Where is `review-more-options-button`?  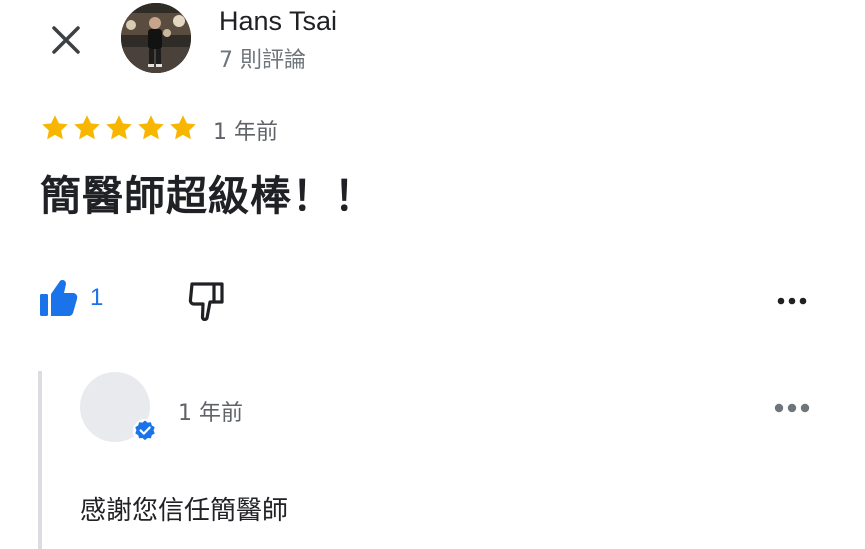 review-more-options-button is located at coordinates (792, 301).